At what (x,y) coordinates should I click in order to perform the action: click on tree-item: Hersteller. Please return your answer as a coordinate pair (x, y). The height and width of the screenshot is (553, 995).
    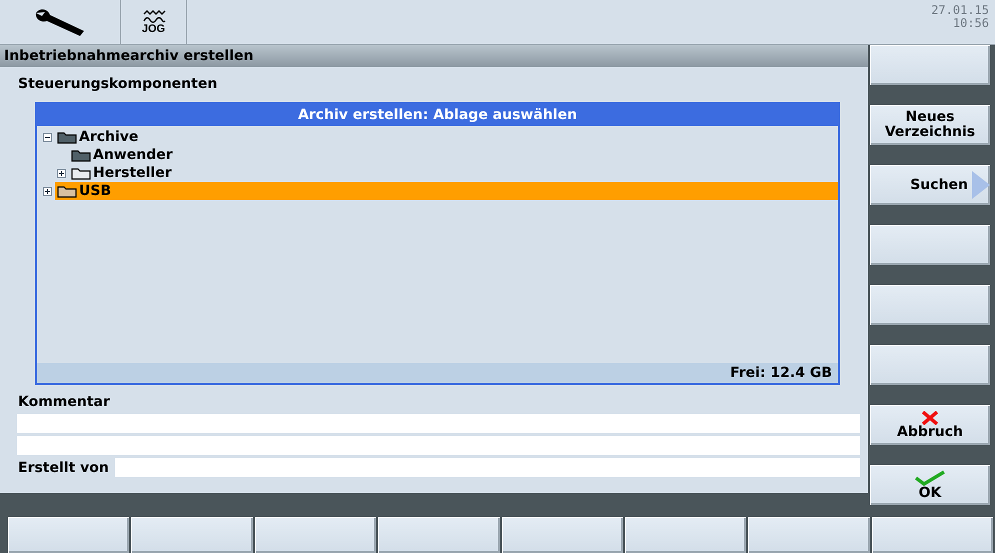
    Looking at the image, I should click on (122, 173).